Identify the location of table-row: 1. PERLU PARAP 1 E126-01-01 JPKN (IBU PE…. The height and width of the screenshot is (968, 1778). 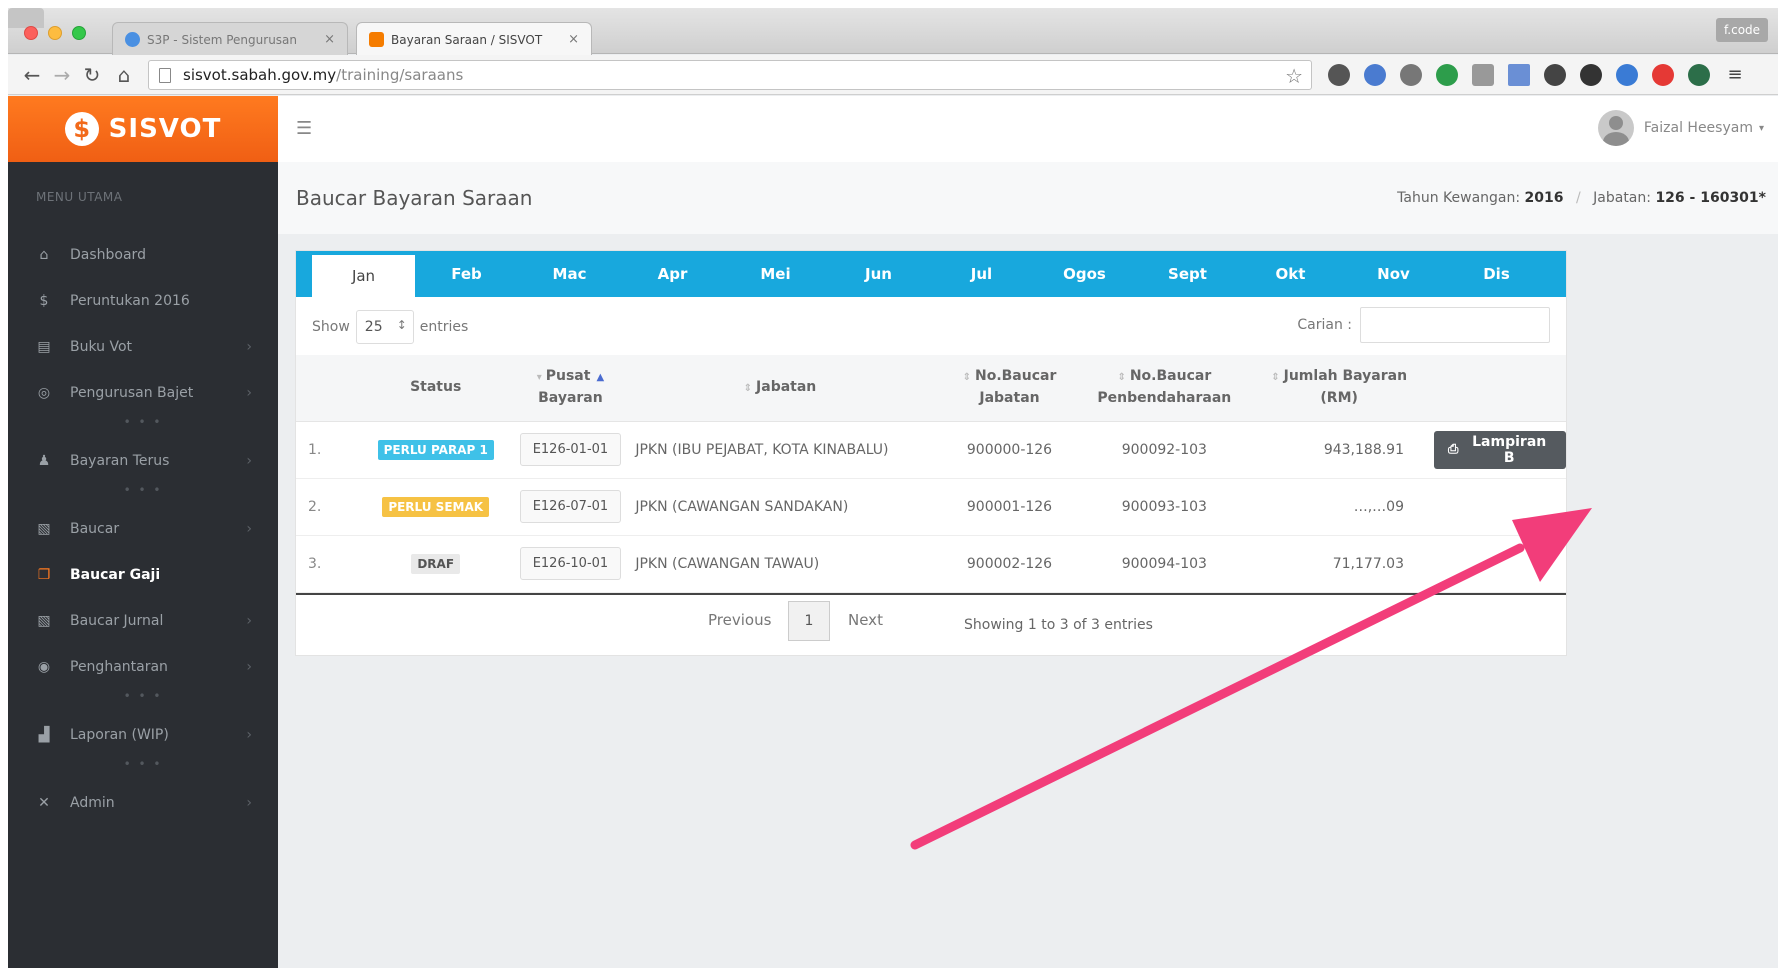
(931, 450).